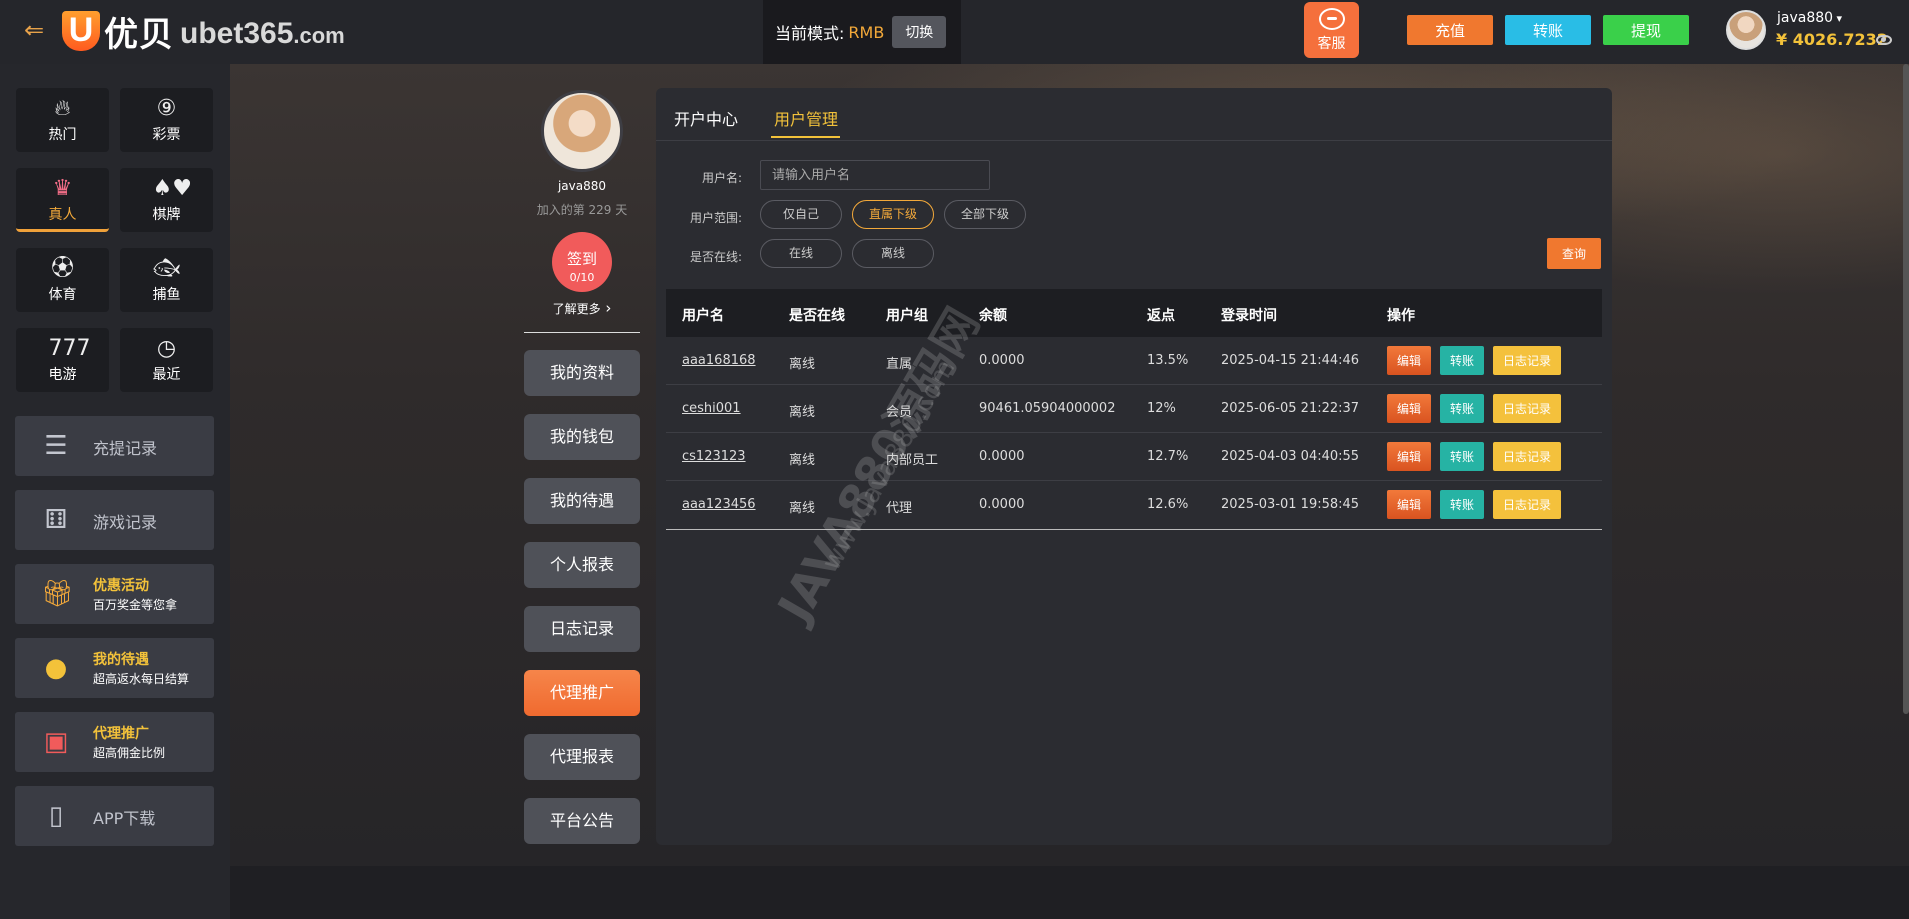 Image resolution: width=1909 pixels, height=919 pixels. What do you see at coordinates (714, 456) in the screenshot?
I see `row-username-link: cs123123` at bounding box center [714, 456].